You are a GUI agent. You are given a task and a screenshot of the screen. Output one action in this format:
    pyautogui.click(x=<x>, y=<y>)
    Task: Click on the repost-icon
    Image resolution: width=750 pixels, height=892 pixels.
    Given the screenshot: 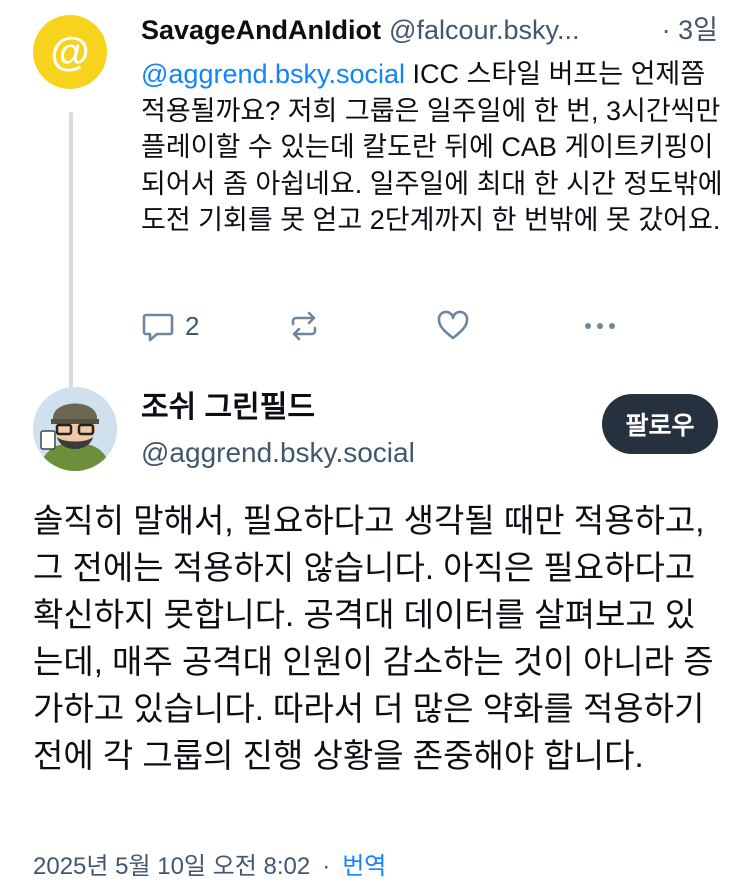 What is the action you would take?
    pyautogui.click(x=304, y=326)
    